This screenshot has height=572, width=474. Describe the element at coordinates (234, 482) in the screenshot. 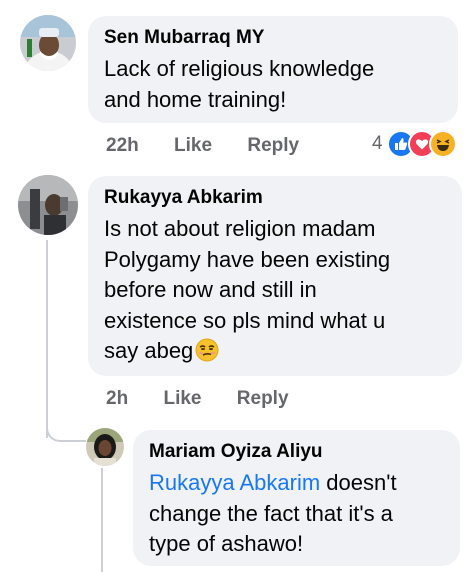

I see `mention-link: Rukayya Abkarim` at that location.